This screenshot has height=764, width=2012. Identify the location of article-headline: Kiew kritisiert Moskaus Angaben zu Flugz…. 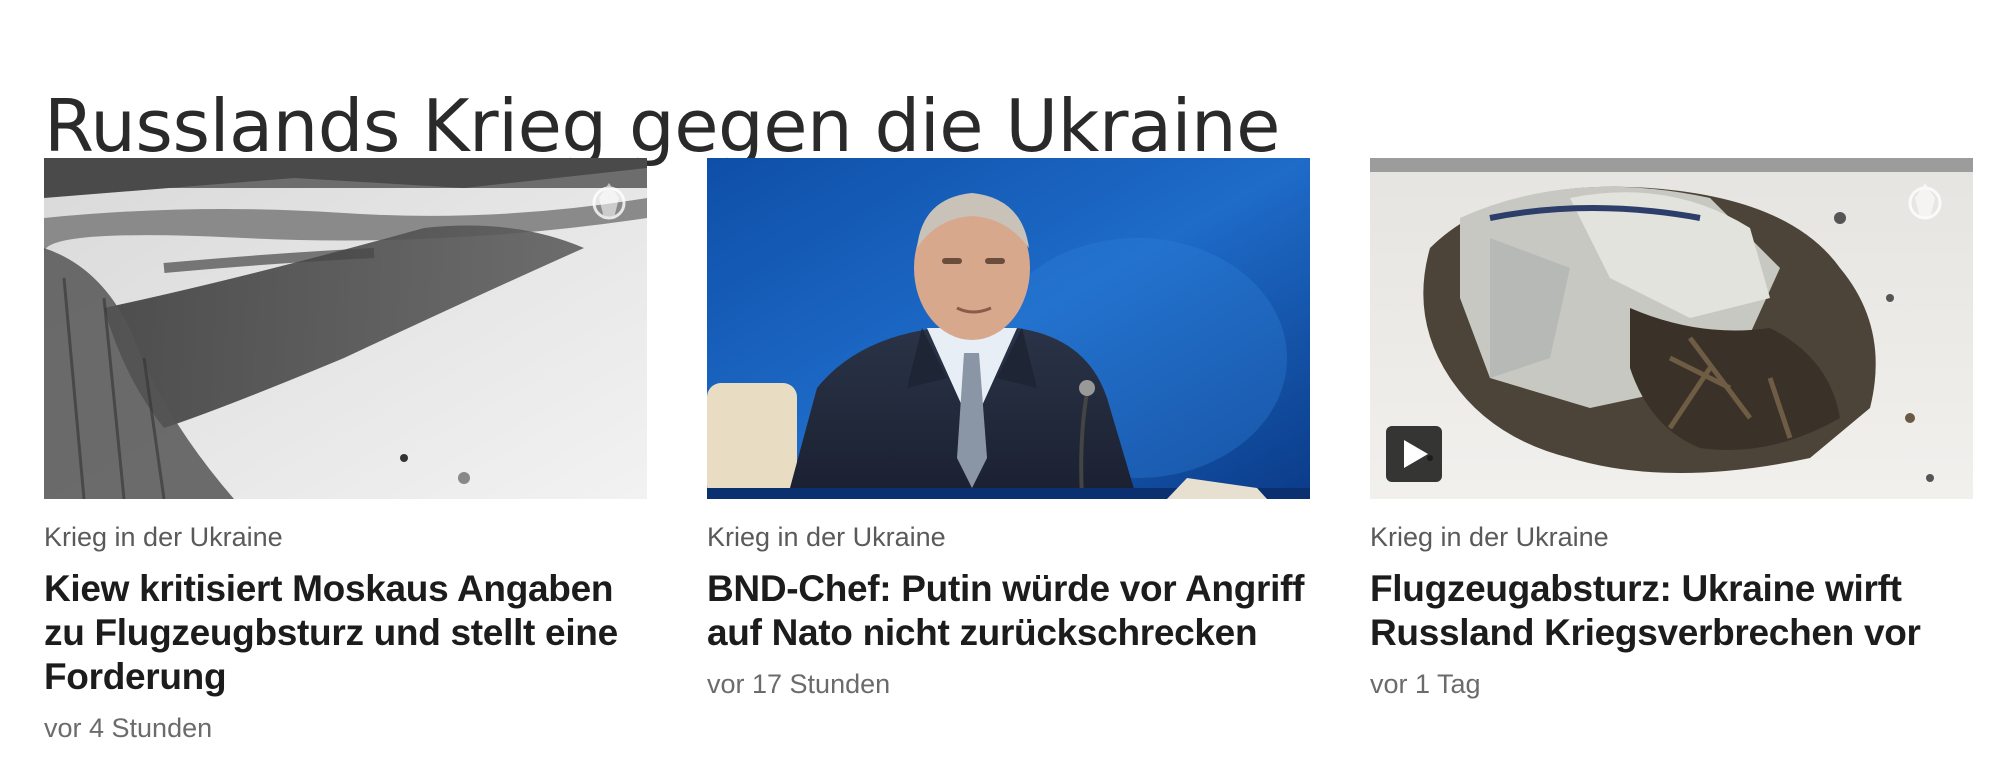
(345, 633).